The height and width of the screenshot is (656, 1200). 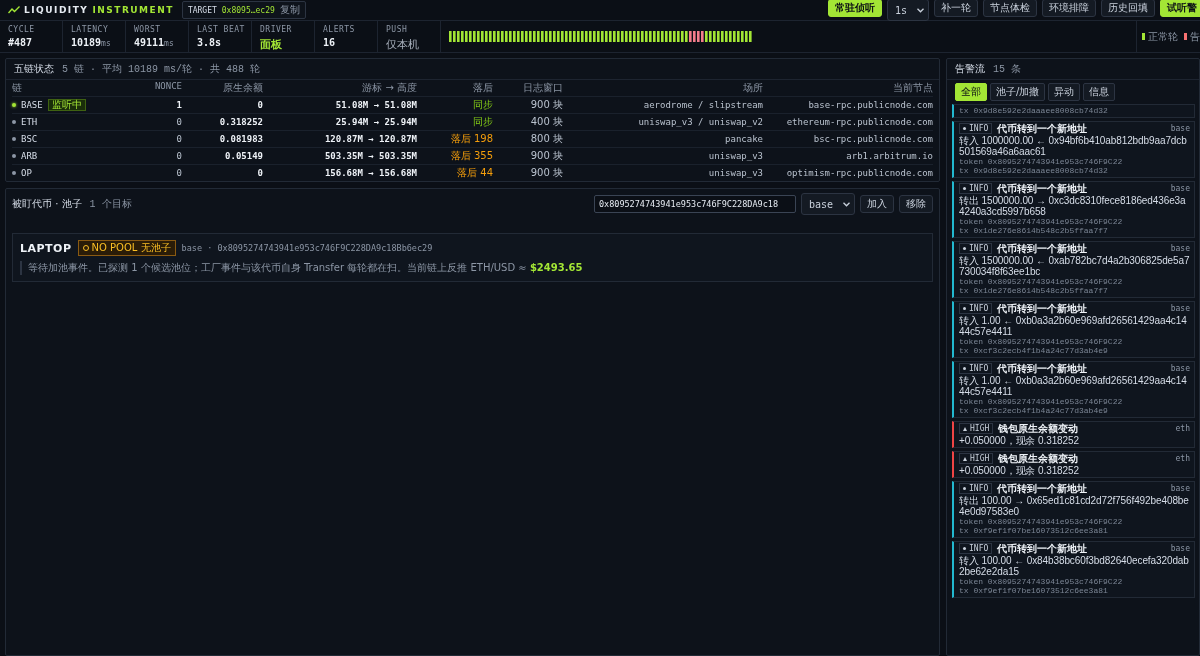 I want to click on target-label: TARGET, so click(x=202, y=10).